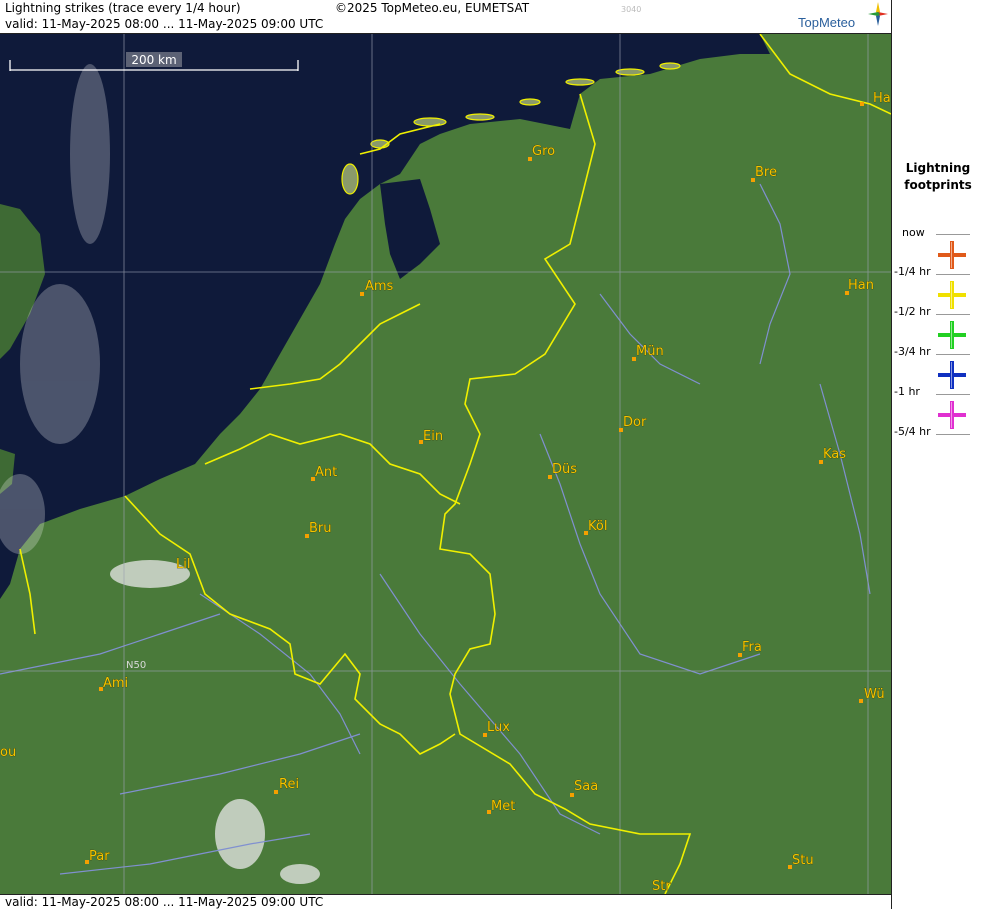 This screenshot has height=910, width=983. I want to click on compass-star-icon, so click(878, 14).